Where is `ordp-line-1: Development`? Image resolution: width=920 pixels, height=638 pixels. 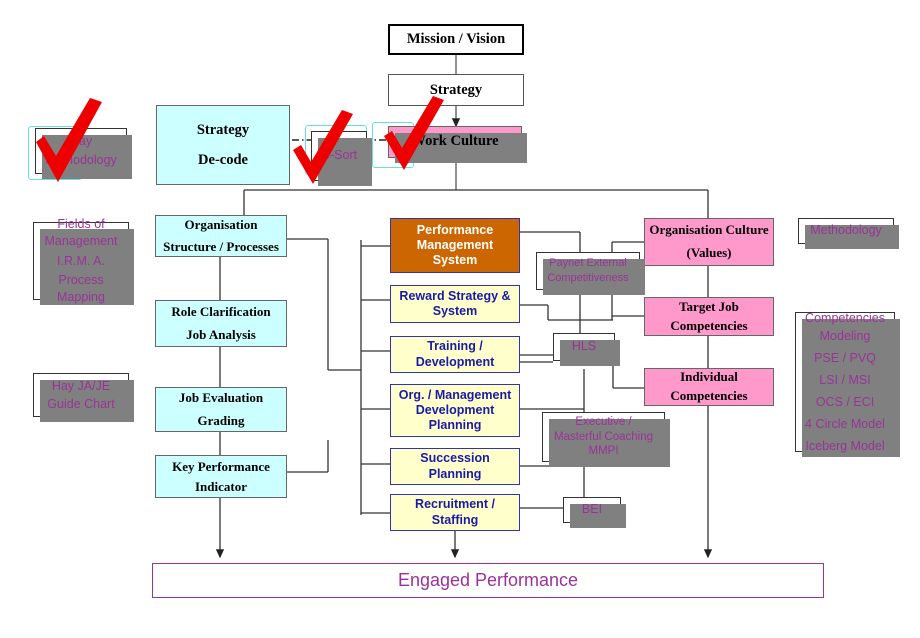 ordp-line-1: Development is located at coordinates (455, 409).